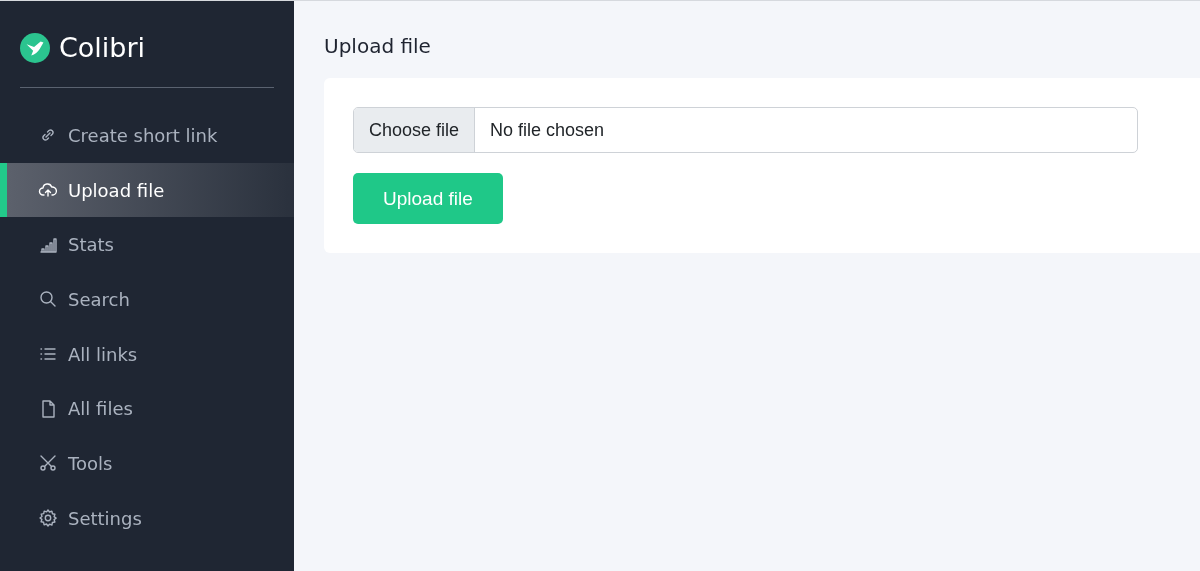 The image size is (1200, 571). What do you see at coordinates (147, 135) in the screenshot?
I see `sidebar-item: Create short link` at bounding box center [147, 135].